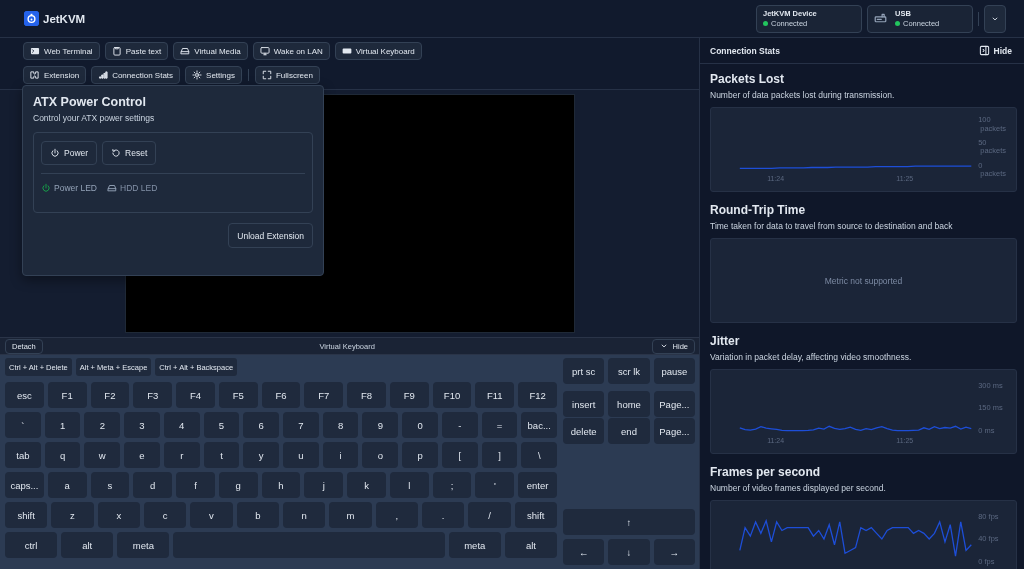 The height and width of the screenshot is (569, 1024). I want to click on key: F7, so click(324, 395).